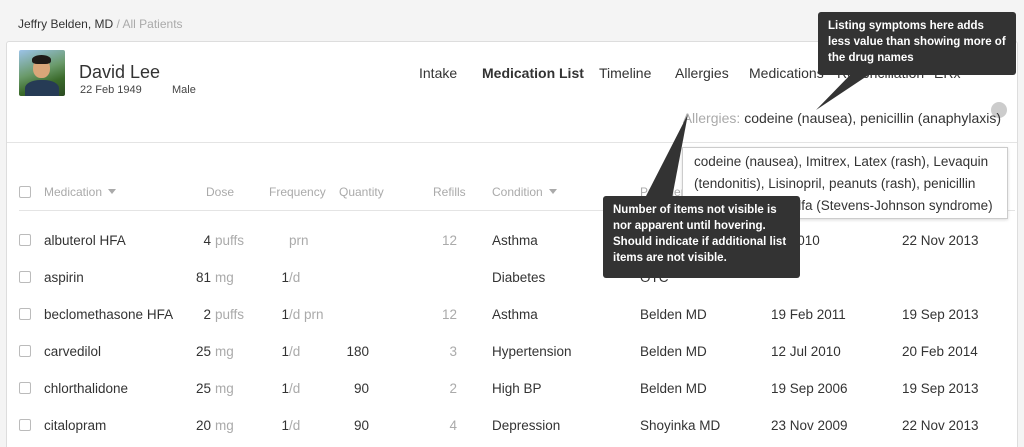 The image size is (1024, 447). Describe the element at coordinates (207, 314) in the screenshot. I see `cell-dose-num: 2` at that location.